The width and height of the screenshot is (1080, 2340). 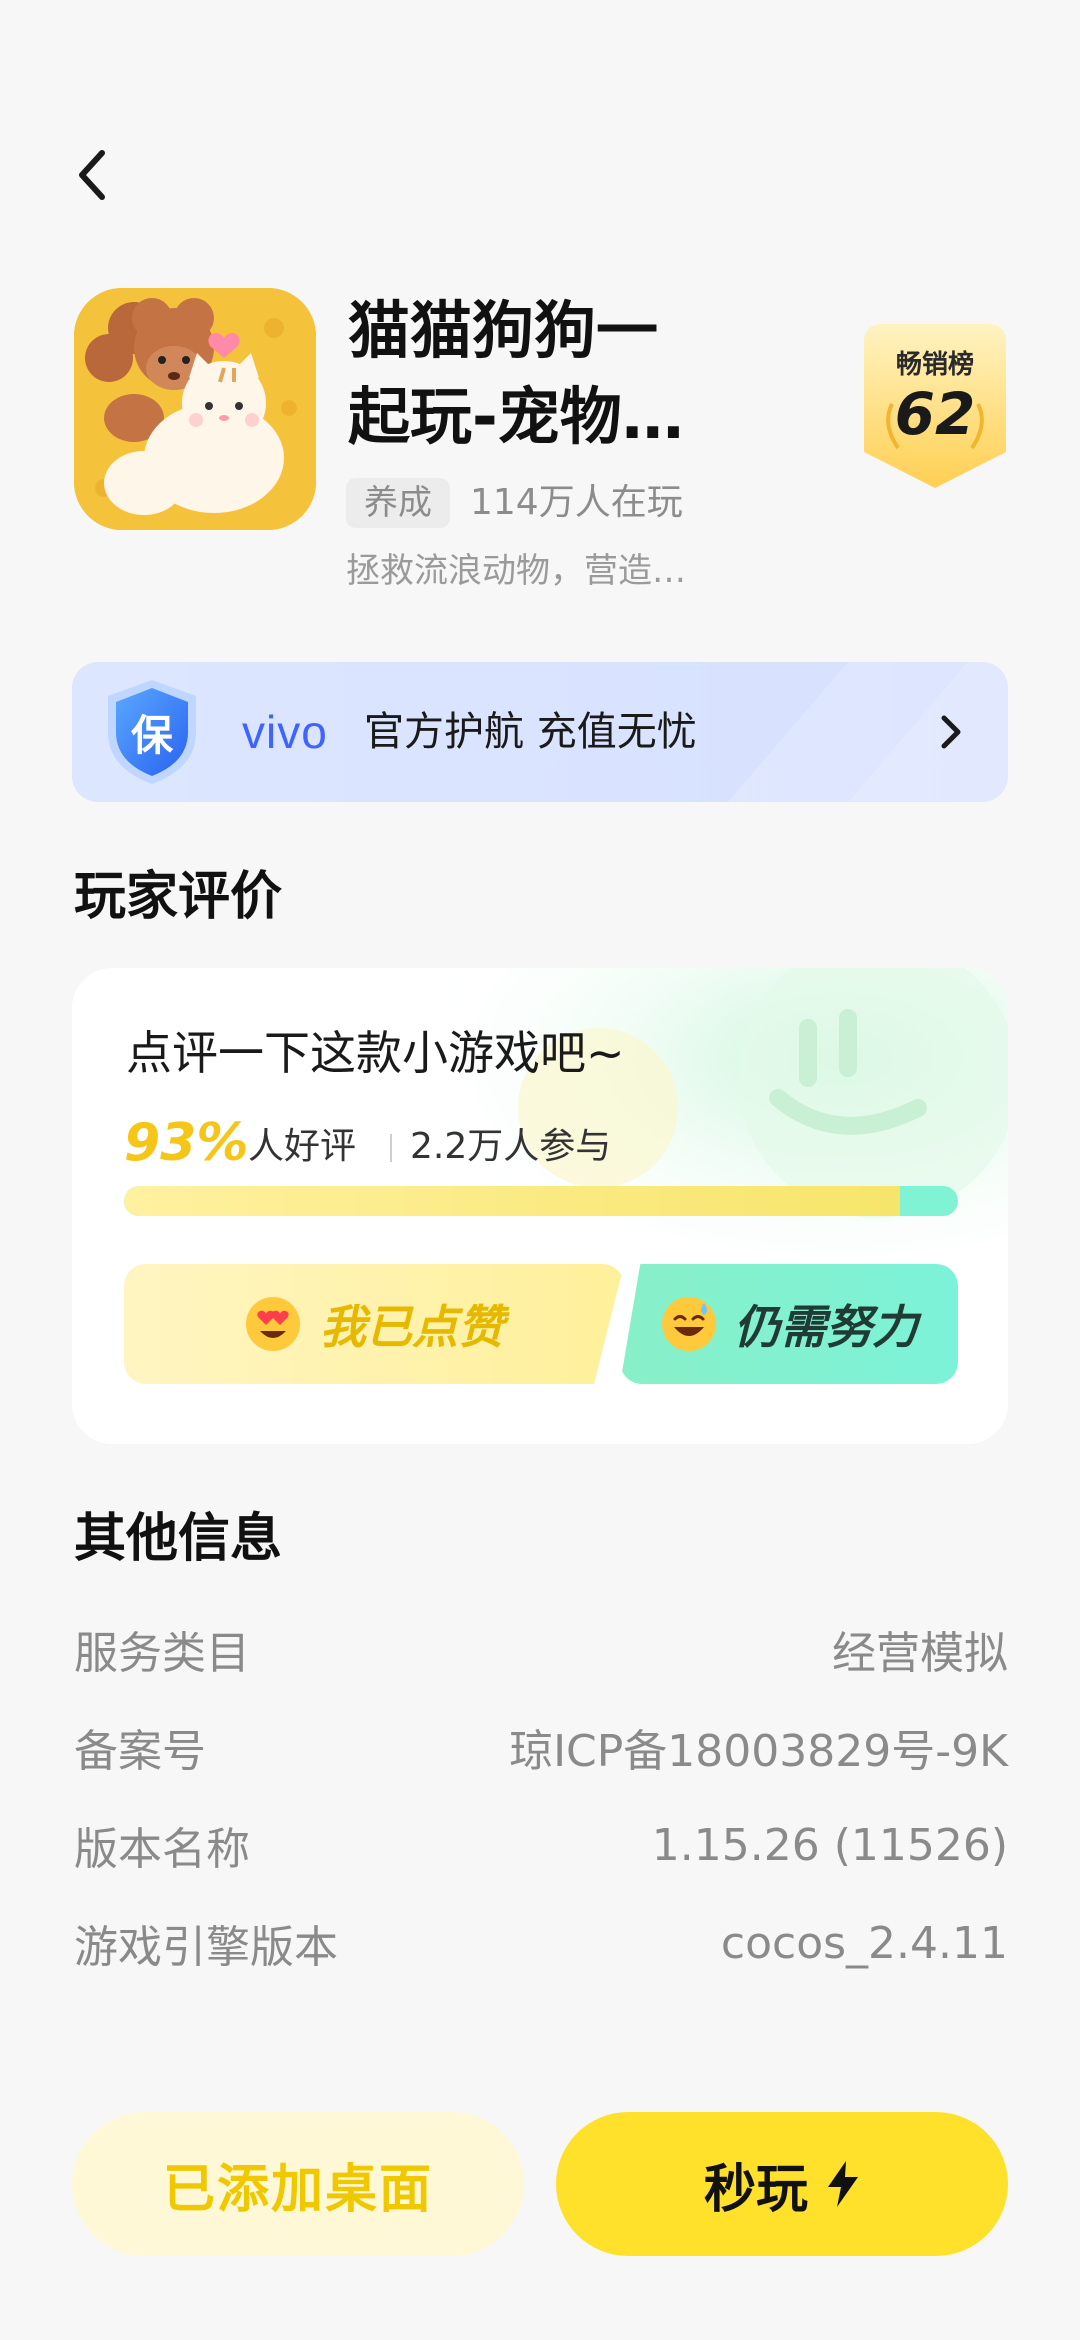 I want to click on needs-improvement-button: 仍需努力, so click(x=789, y=1324).